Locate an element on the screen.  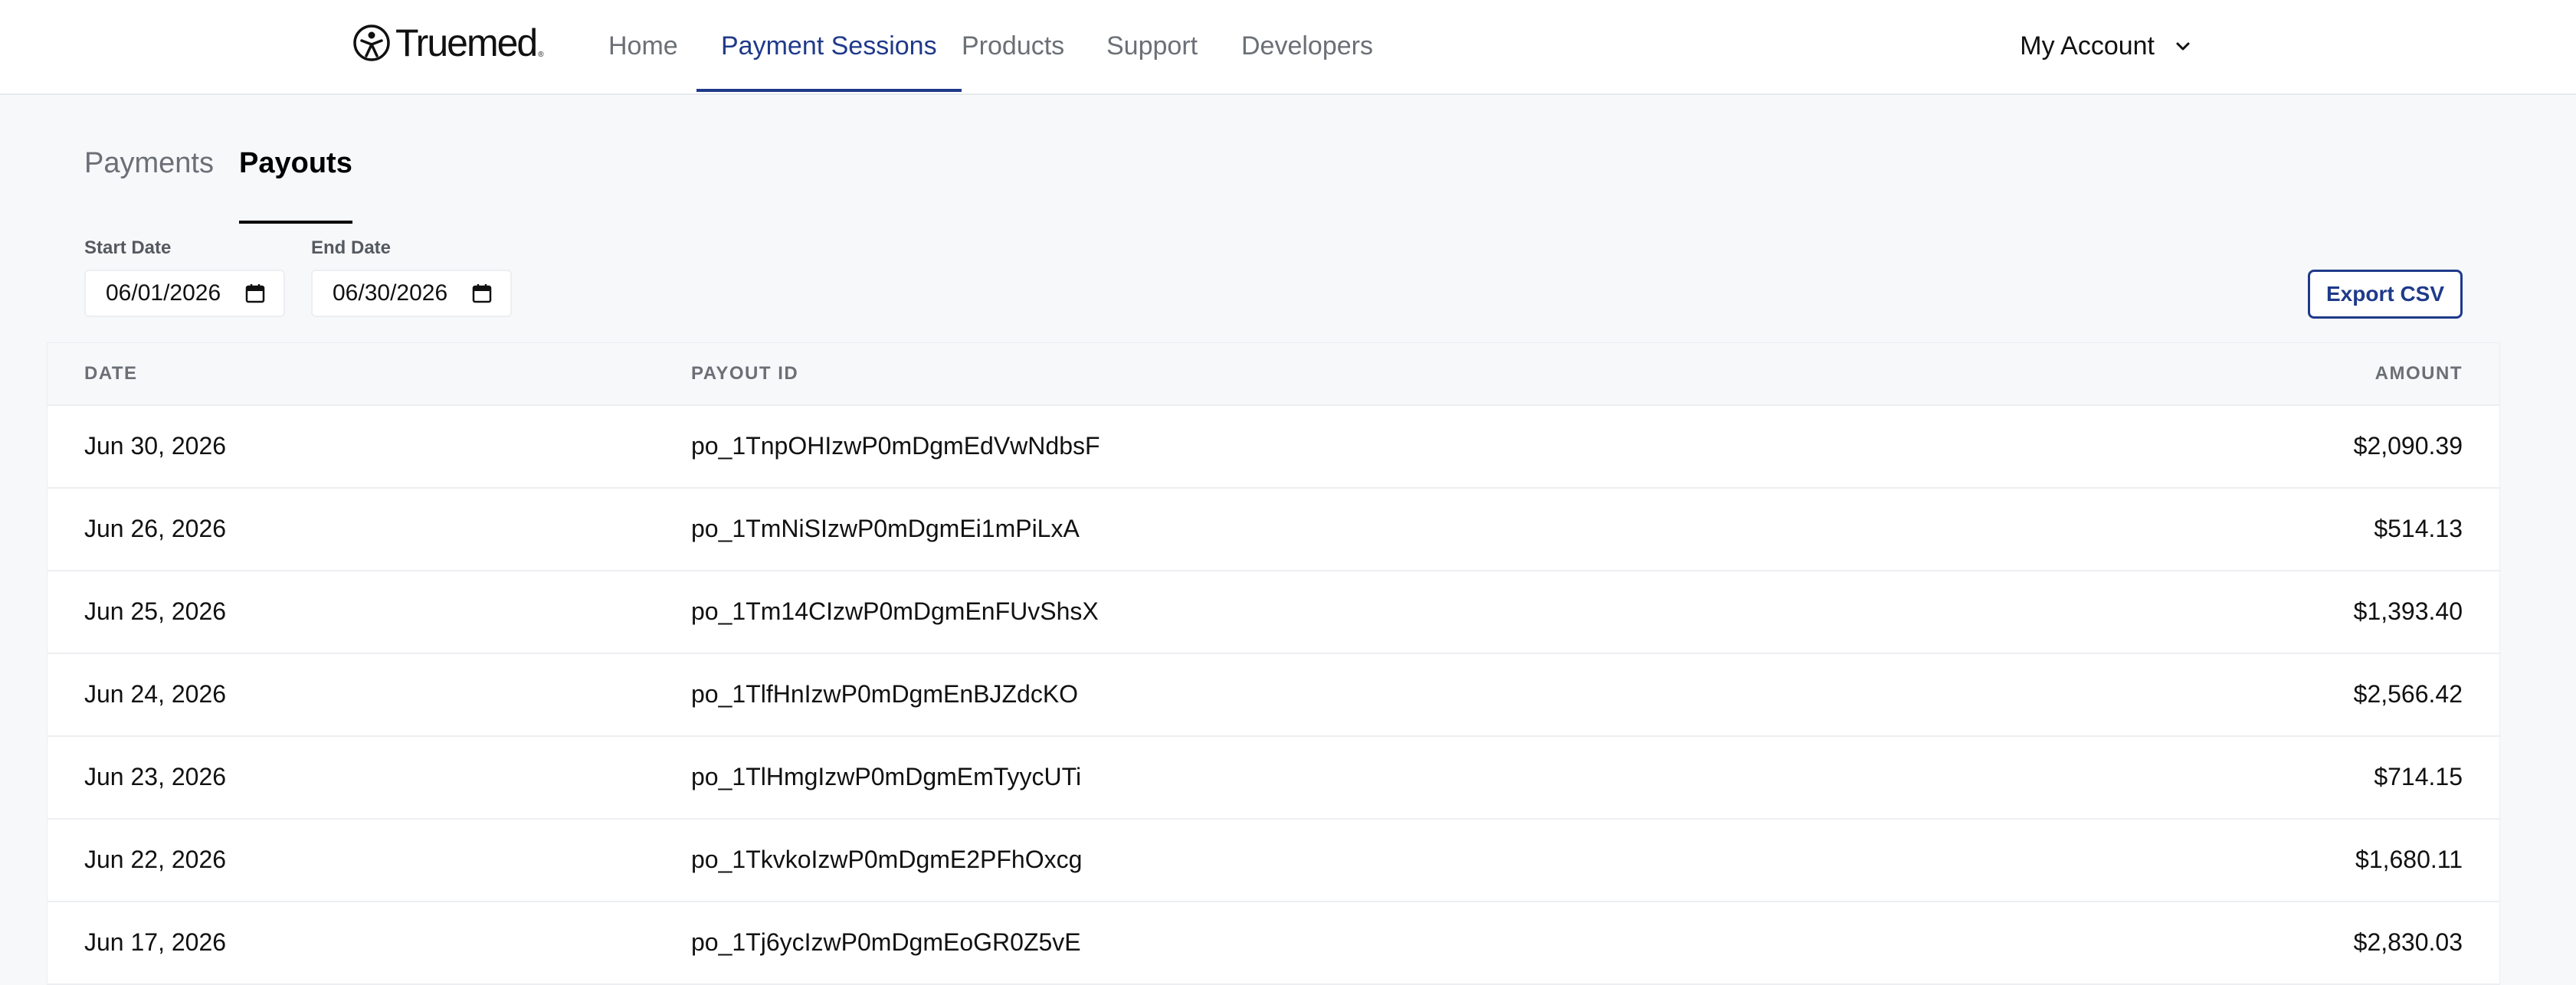
end-date-label: End Date is located at coordinates (351, 247).